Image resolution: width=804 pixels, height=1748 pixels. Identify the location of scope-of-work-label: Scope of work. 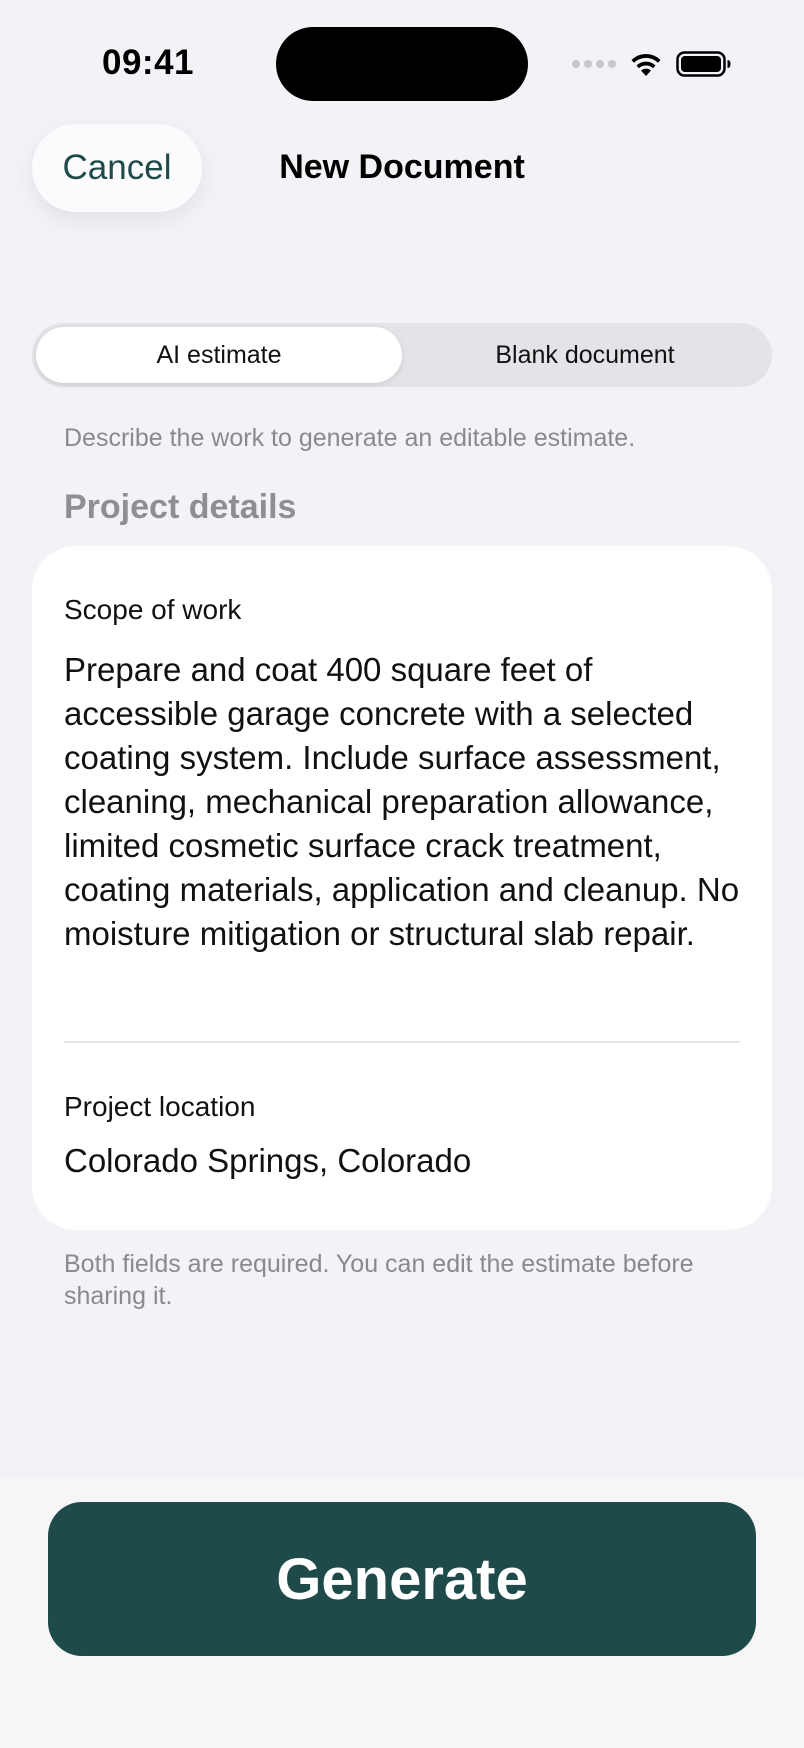
(153, 609).